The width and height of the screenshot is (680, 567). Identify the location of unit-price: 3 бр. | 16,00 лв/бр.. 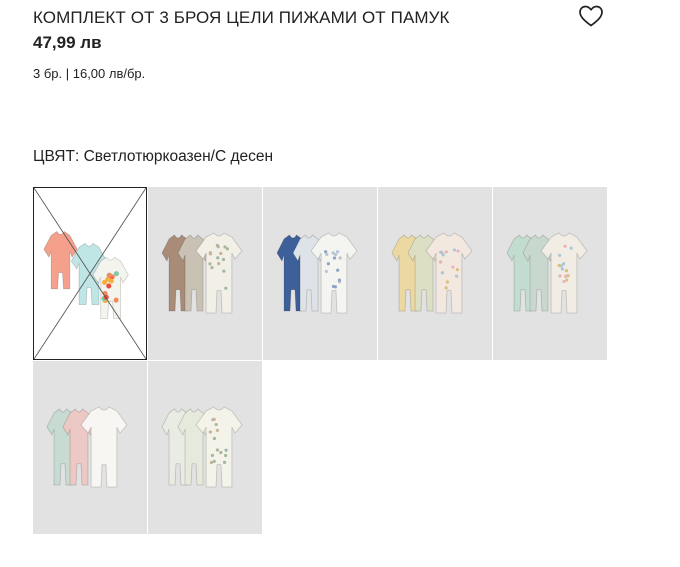
(89, 73).